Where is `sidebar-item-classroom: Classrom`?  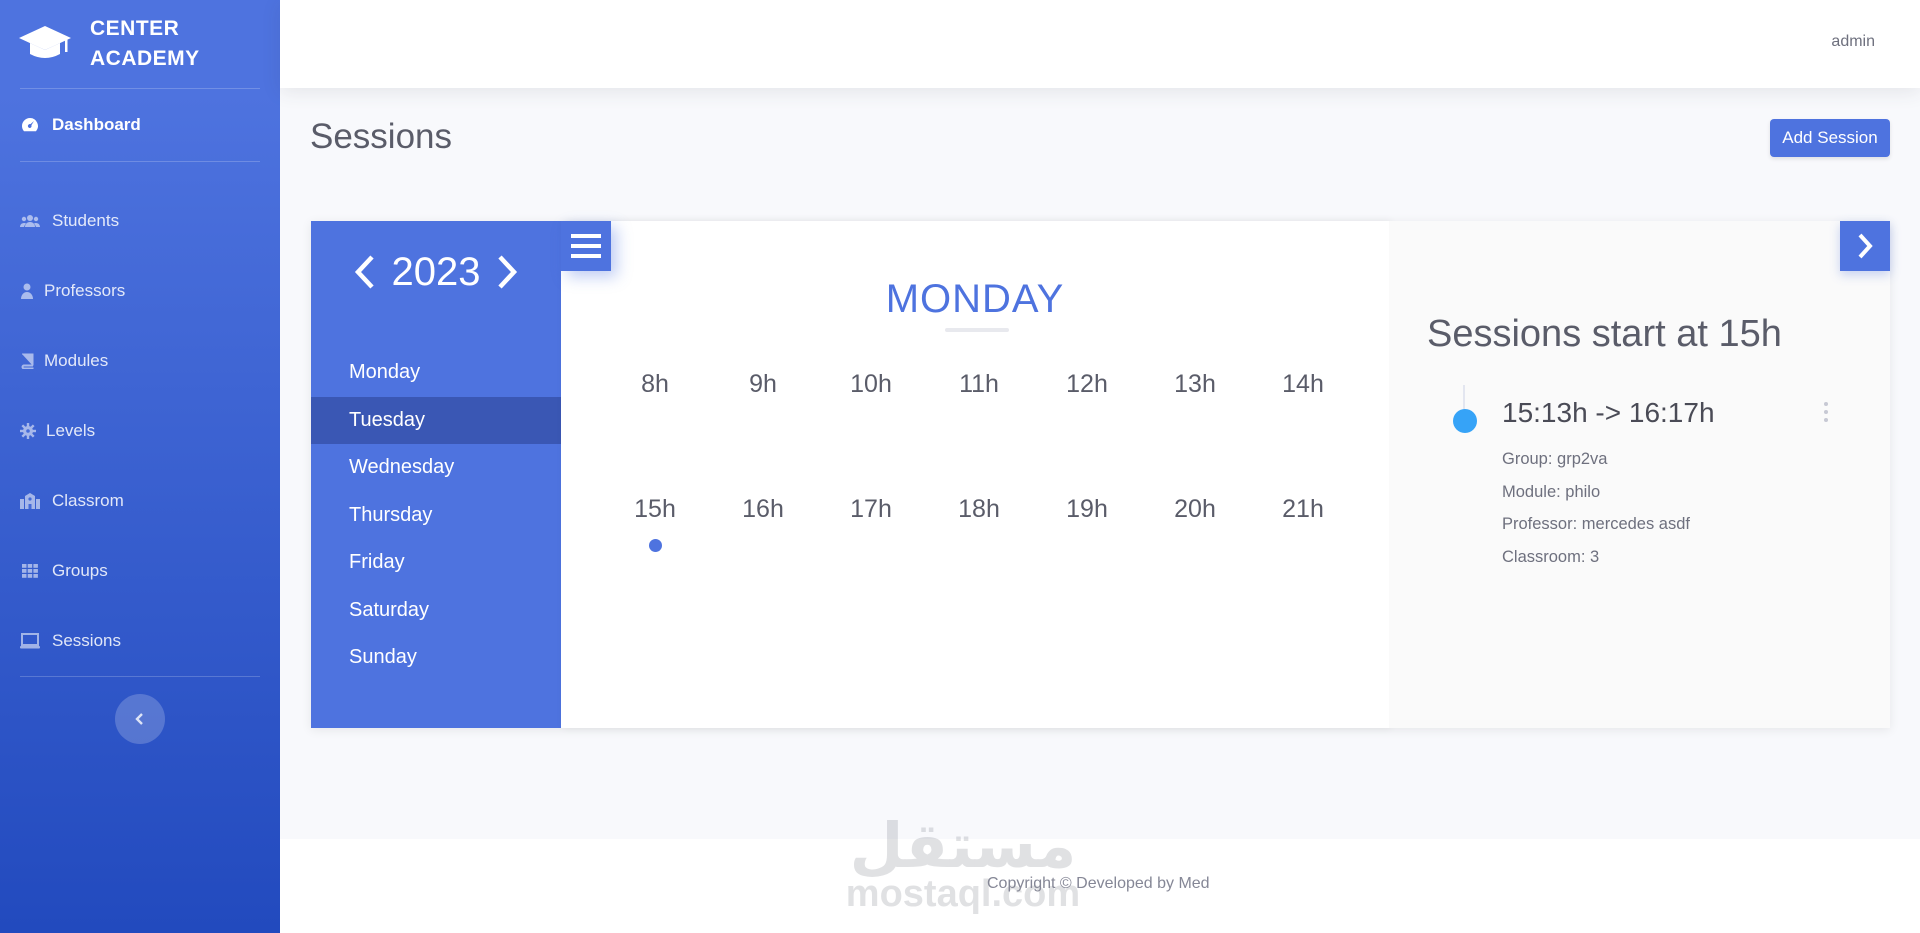 sidebar-item-classroom: Classrom is located at coordinates (140, 501).